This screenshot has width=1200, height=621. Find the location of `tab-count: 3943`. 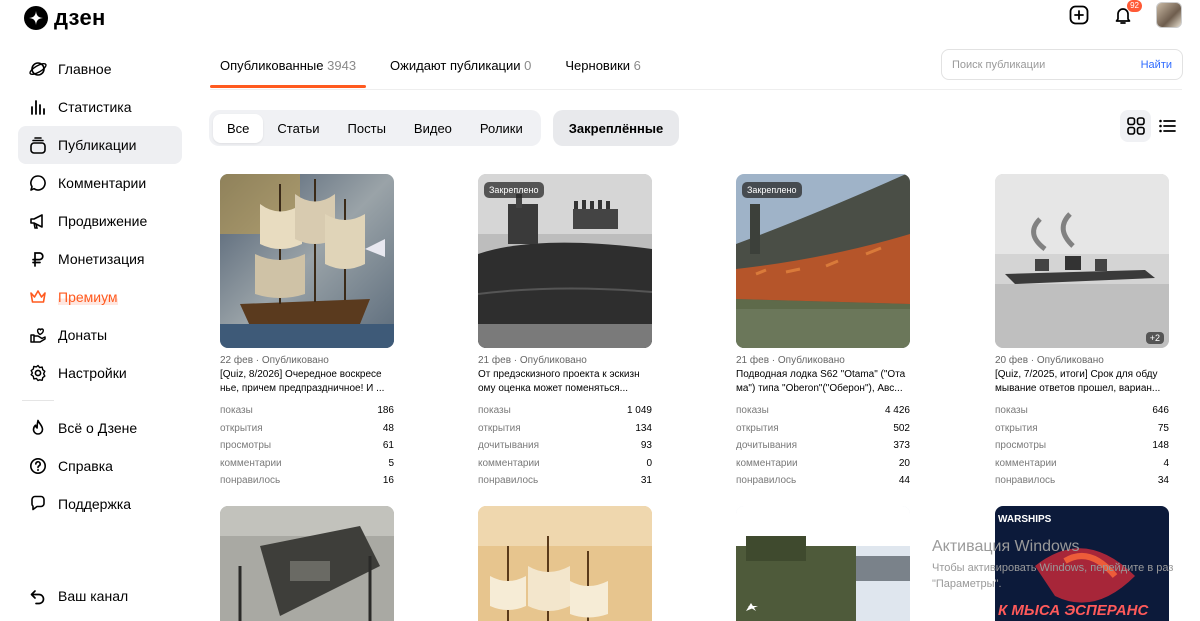

tab-count: 3943 is located at coordinates (342, 65).